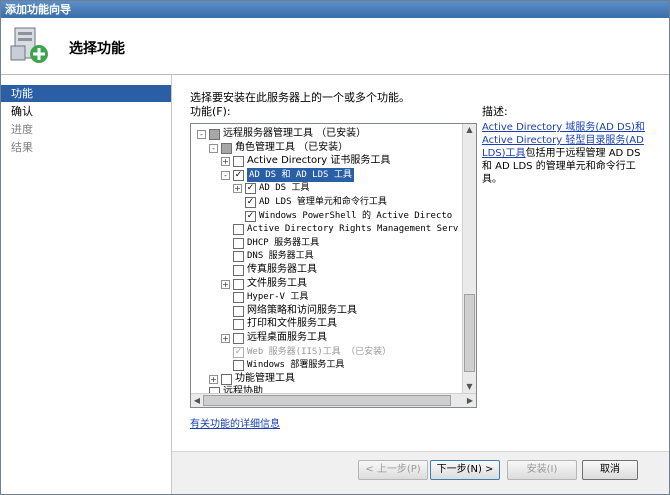 The width and height of the screenshot is (670, 495). What do you see at coordinates (319, 351) in the screenshot?
I see `tree-item-label: Web 服务器(IIS)工具 （已安装）` at bounding box center [319, 351].